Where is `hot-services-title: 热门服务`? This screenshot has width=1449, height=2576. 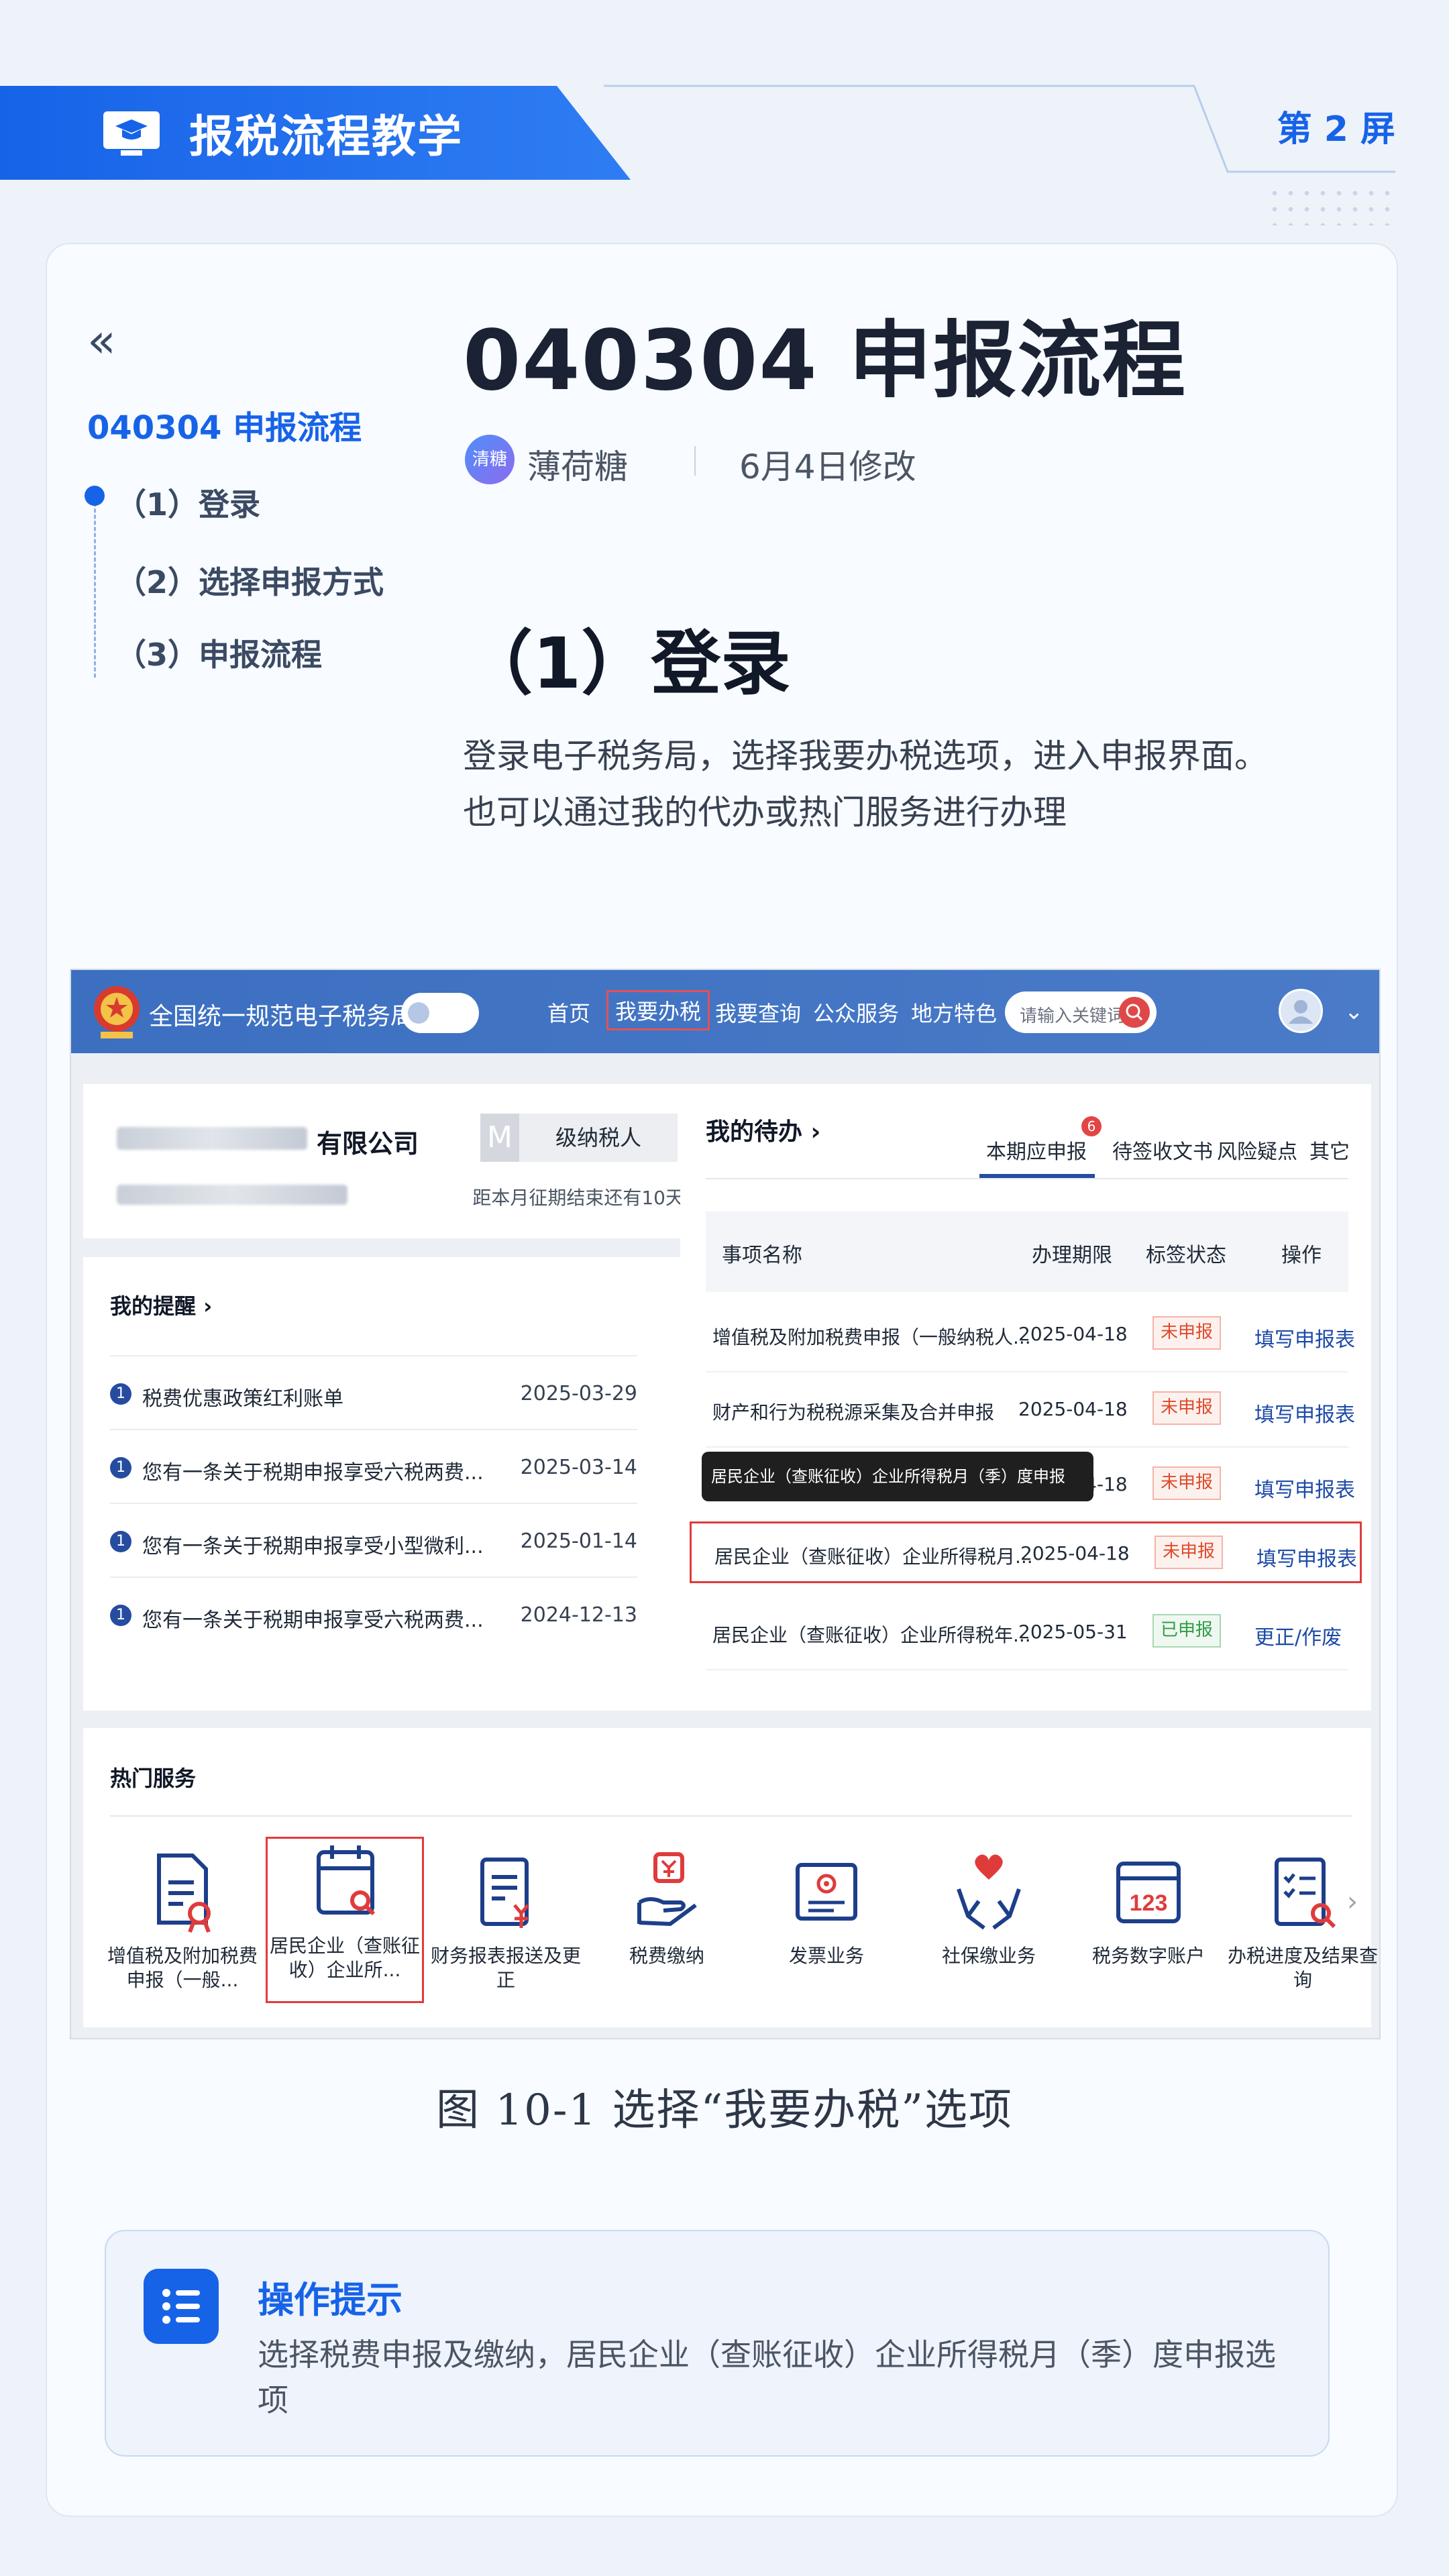
hot-services-title: 热门服务 is located at coordinates (153, 1778).